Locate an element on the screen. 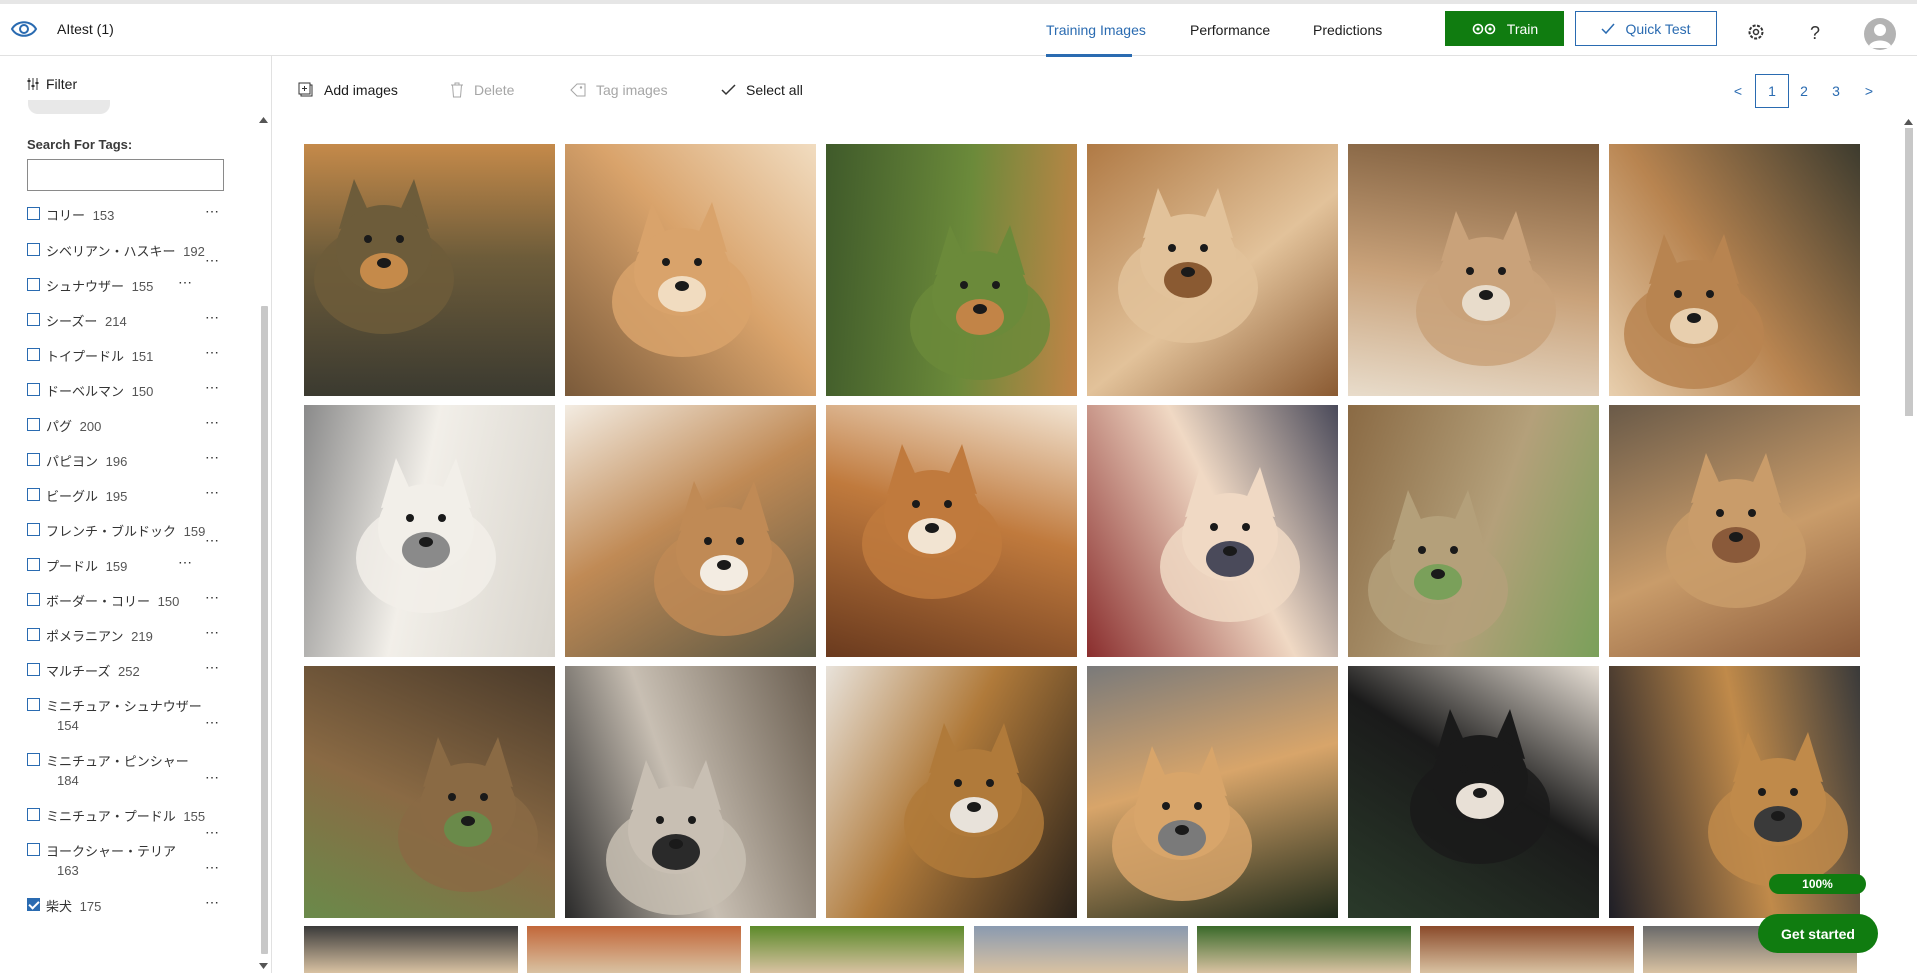  eye-icon is located at coordinates (24, 29).